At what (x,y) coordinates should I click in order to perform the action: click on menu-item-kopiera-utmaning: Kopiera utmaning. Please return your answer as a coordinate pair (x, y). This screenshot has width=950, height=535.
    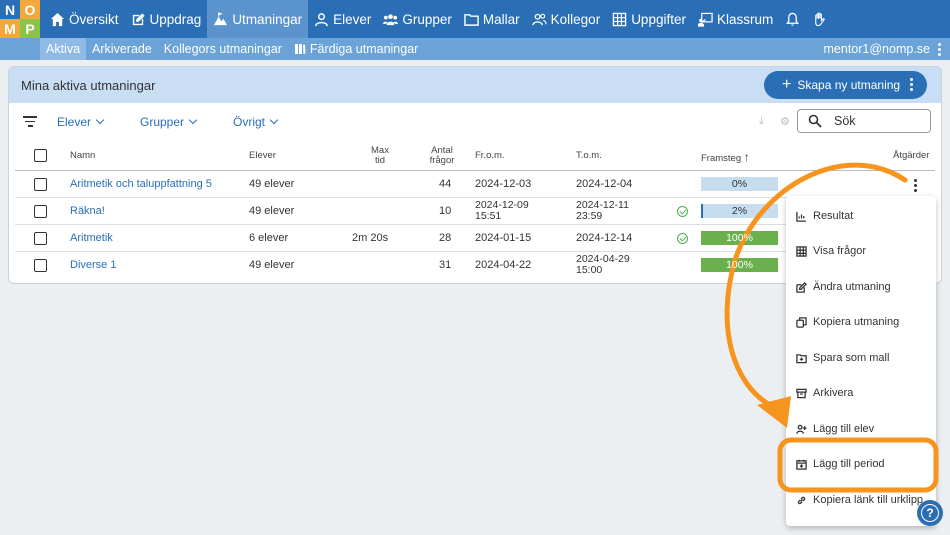
    Looking at the image, I should click on (847, 322).